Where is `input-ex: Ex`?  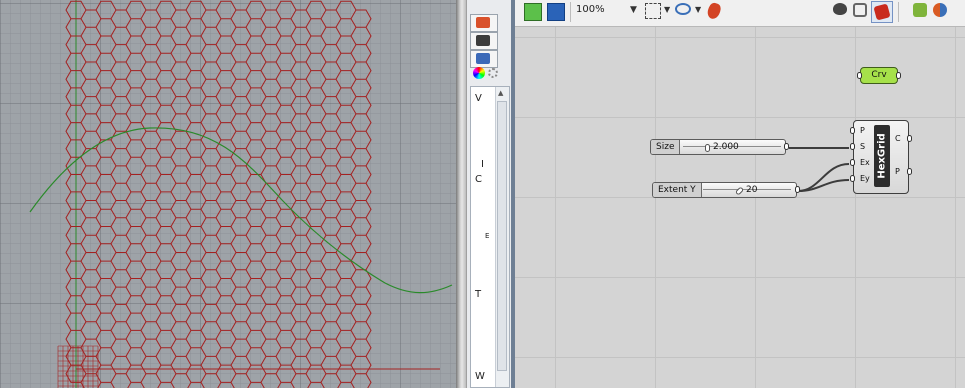
input-ex: Ex is located at coordinates (865, 162).